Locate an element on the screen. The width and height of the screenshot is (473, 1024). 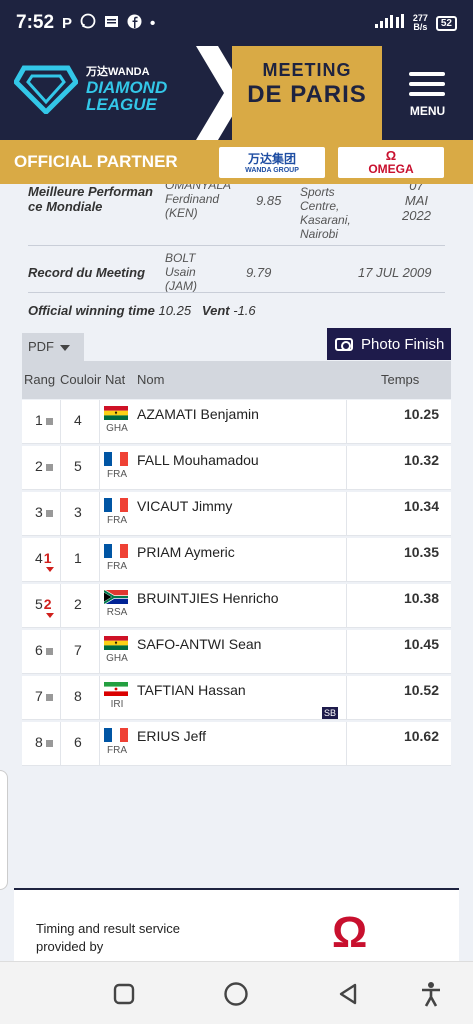
lane-cell: 1 is located at coordinates (78, 558).